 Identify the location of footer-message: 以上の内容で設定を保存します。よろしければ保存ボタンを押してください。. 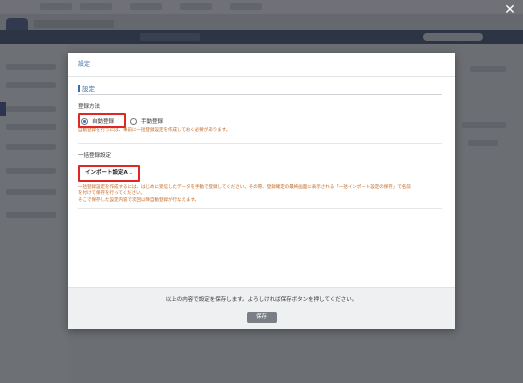
(261, 300).